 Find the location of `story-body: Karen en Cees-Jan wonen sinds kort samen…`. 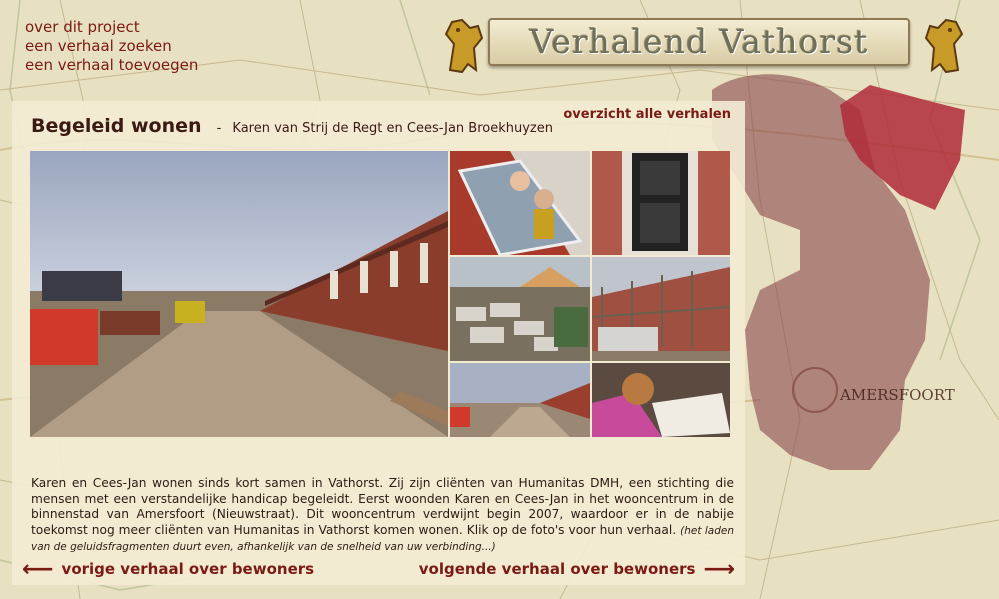

story-body: Karen en Cees-Jan wonen sinds kort samen… is located at coordinates (382, 506).